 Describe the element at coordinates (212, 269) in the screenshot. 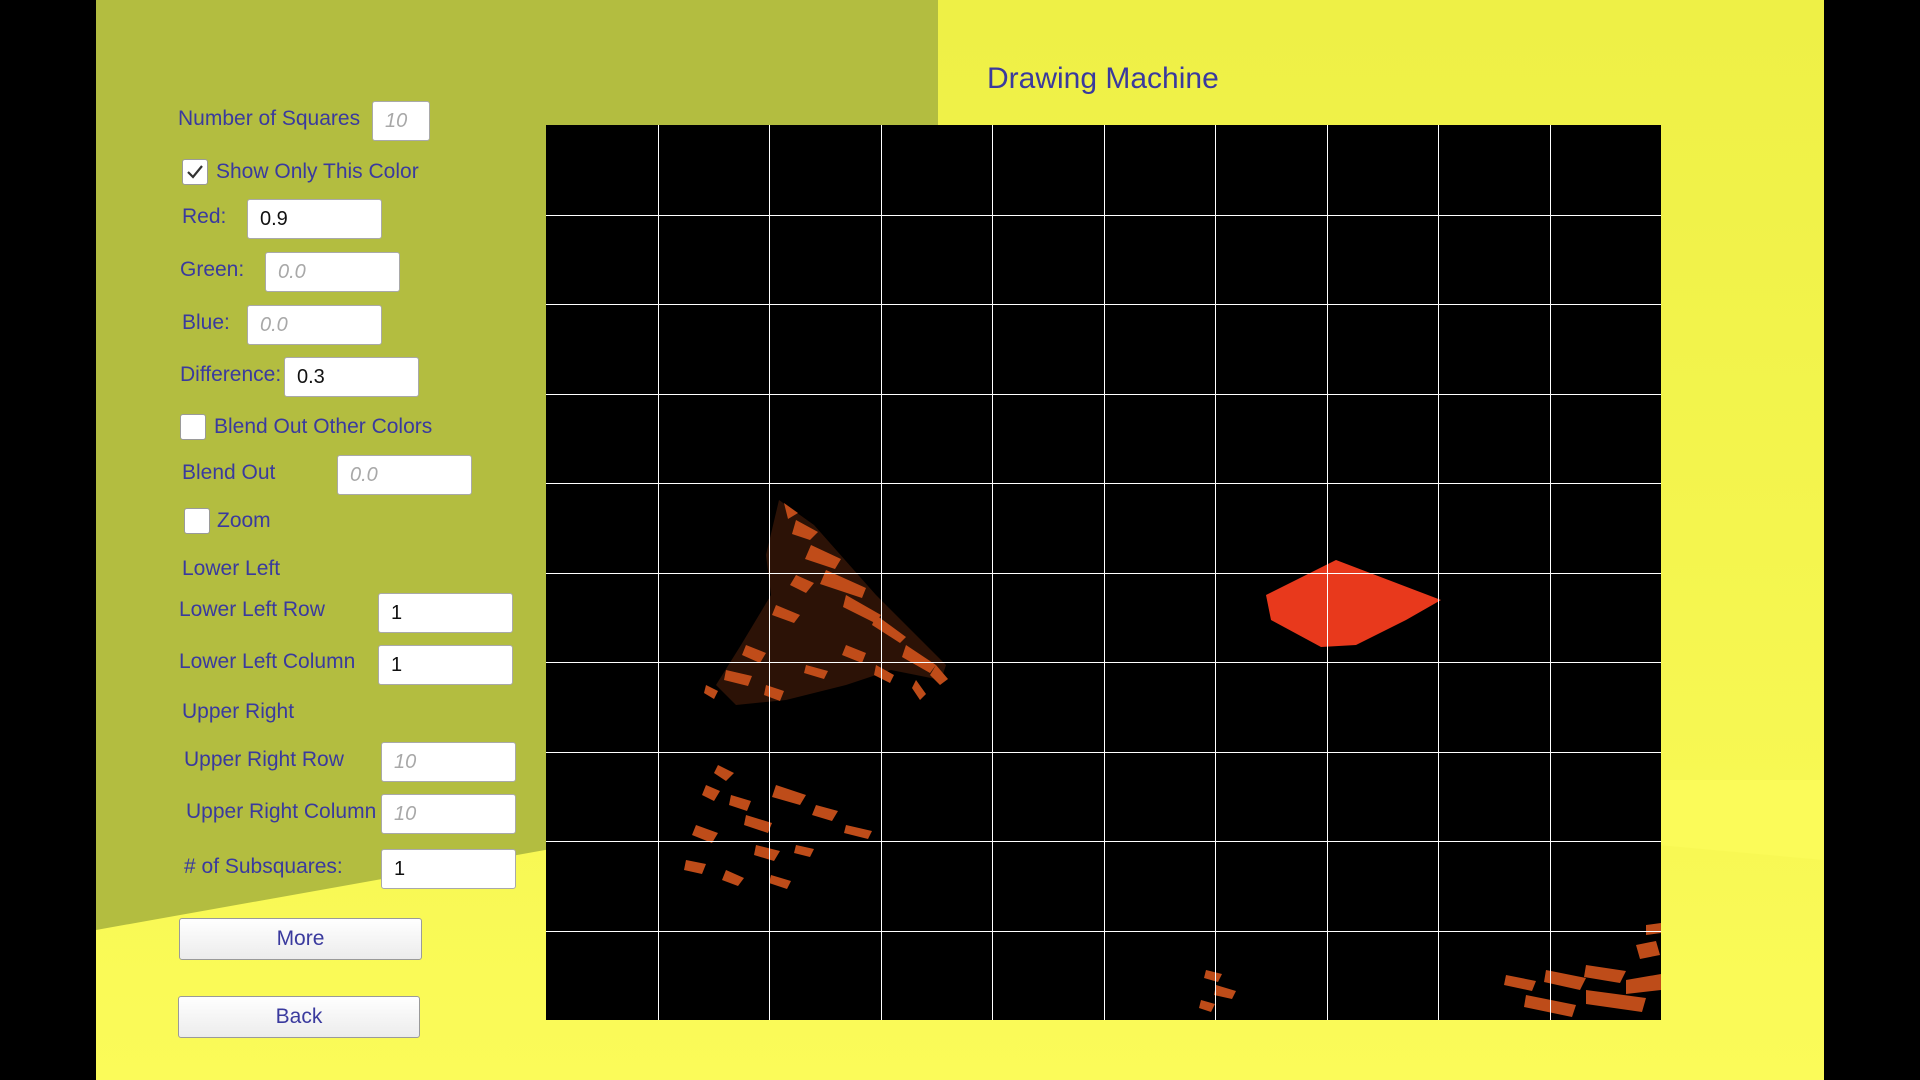

I see `green-label: Green:` at that location.